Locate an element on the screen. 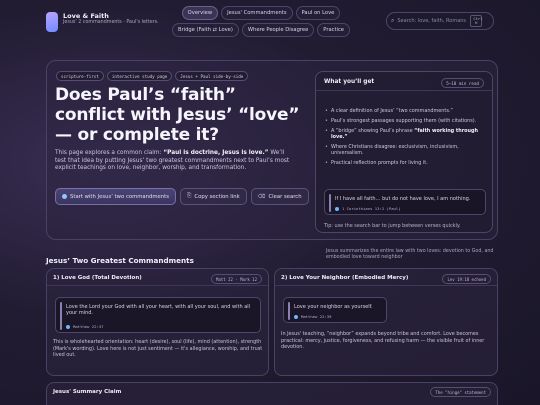  search-icon: ⌕ is located at coordinates (393, 20).